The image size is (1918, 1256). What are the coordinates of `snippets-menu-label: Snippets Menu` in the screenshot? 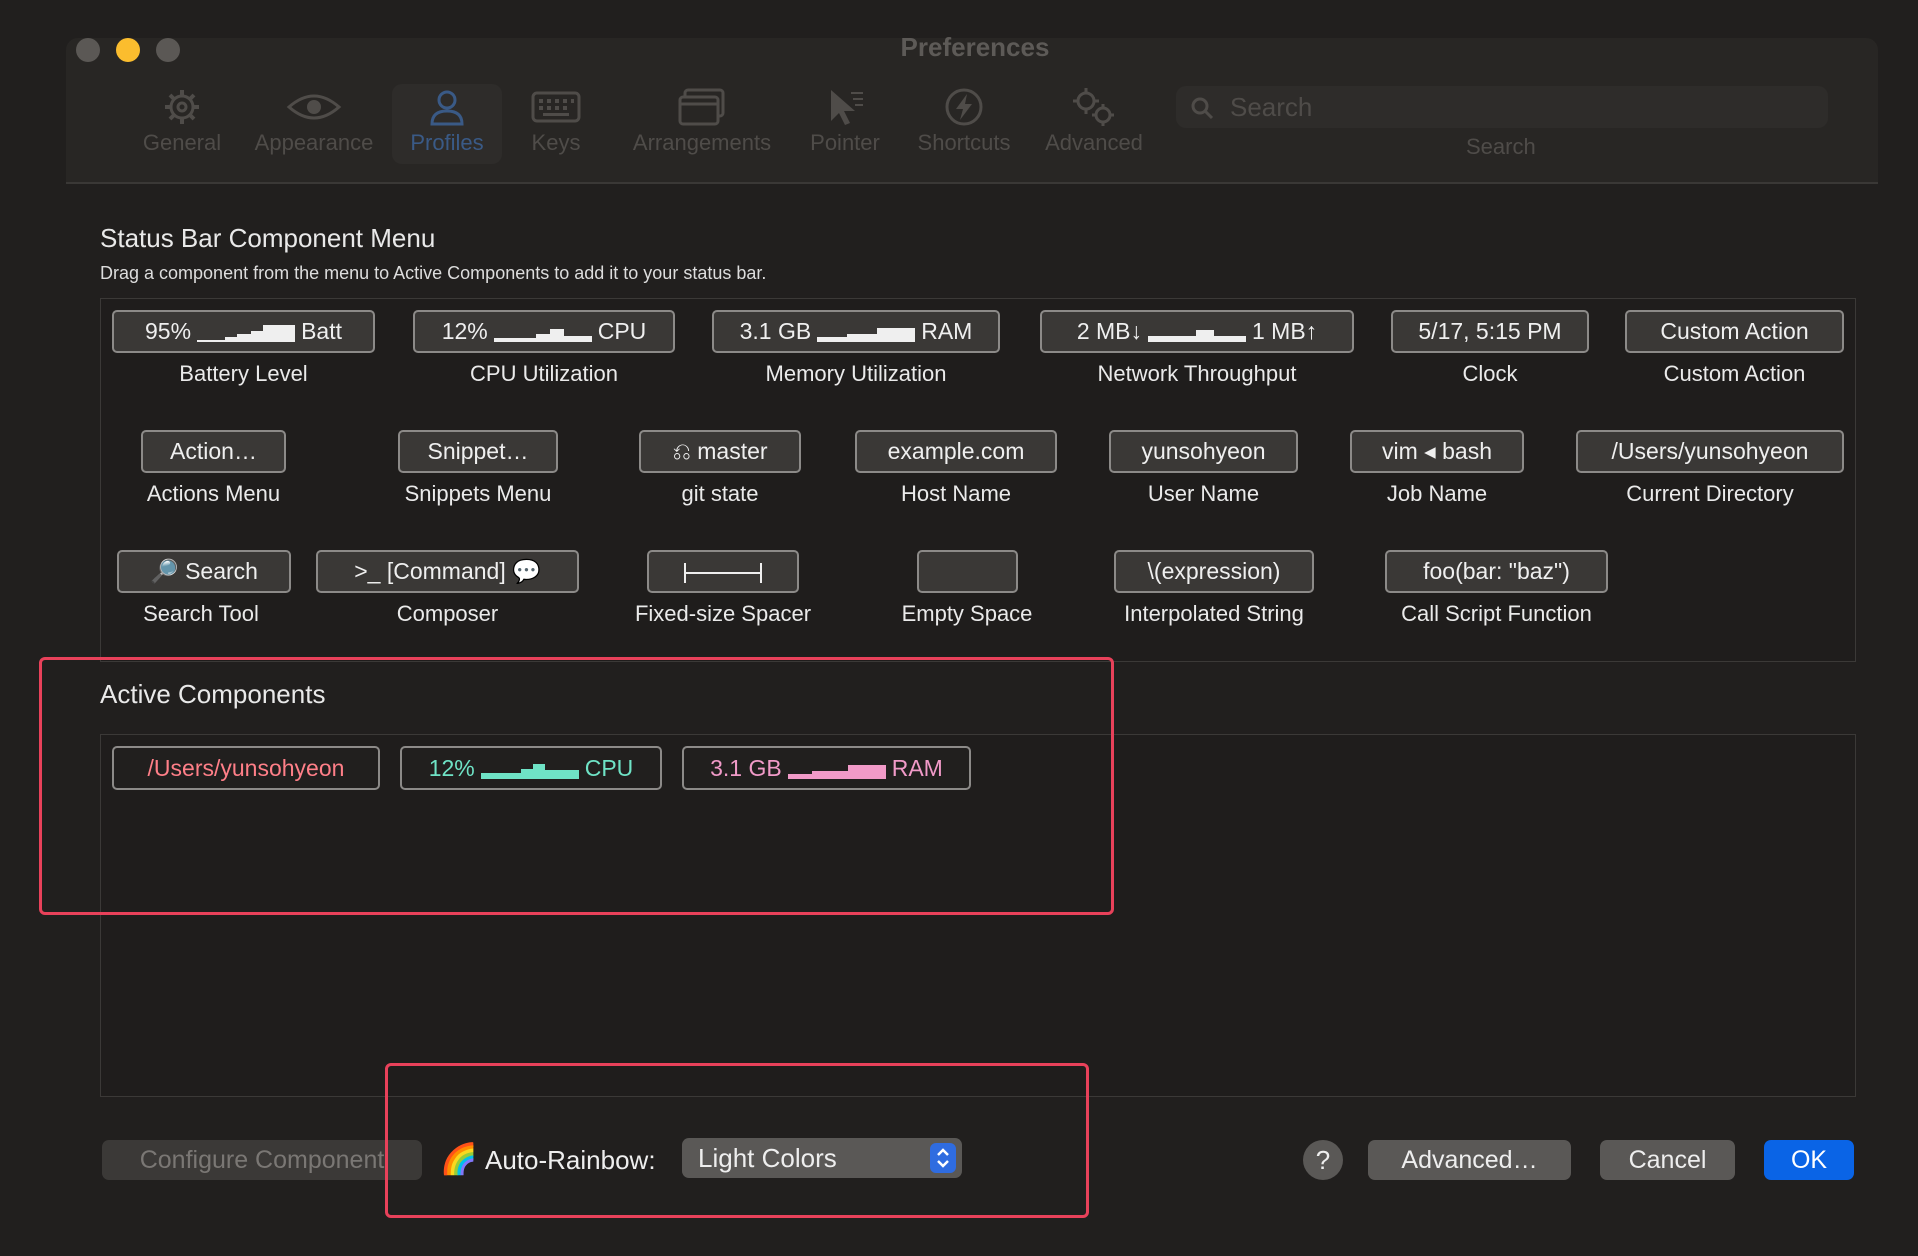 It's located at (478, 493).